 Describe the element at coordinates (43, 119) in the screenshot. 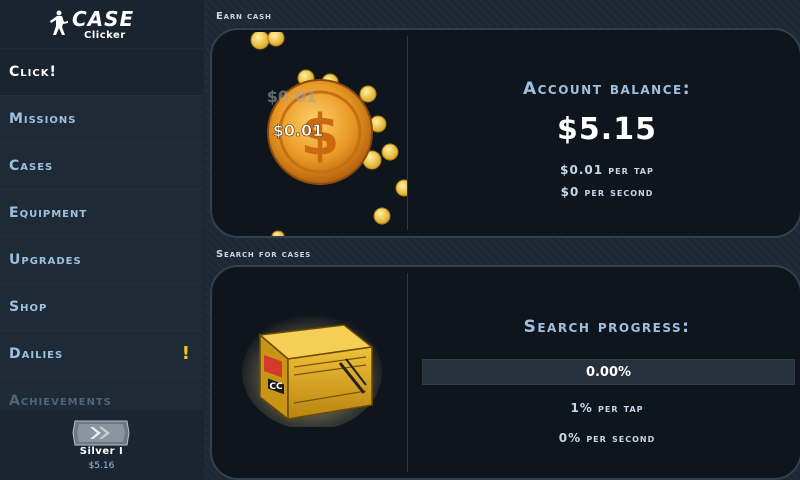

I see `sidebar-item-label: Missions` at that location.